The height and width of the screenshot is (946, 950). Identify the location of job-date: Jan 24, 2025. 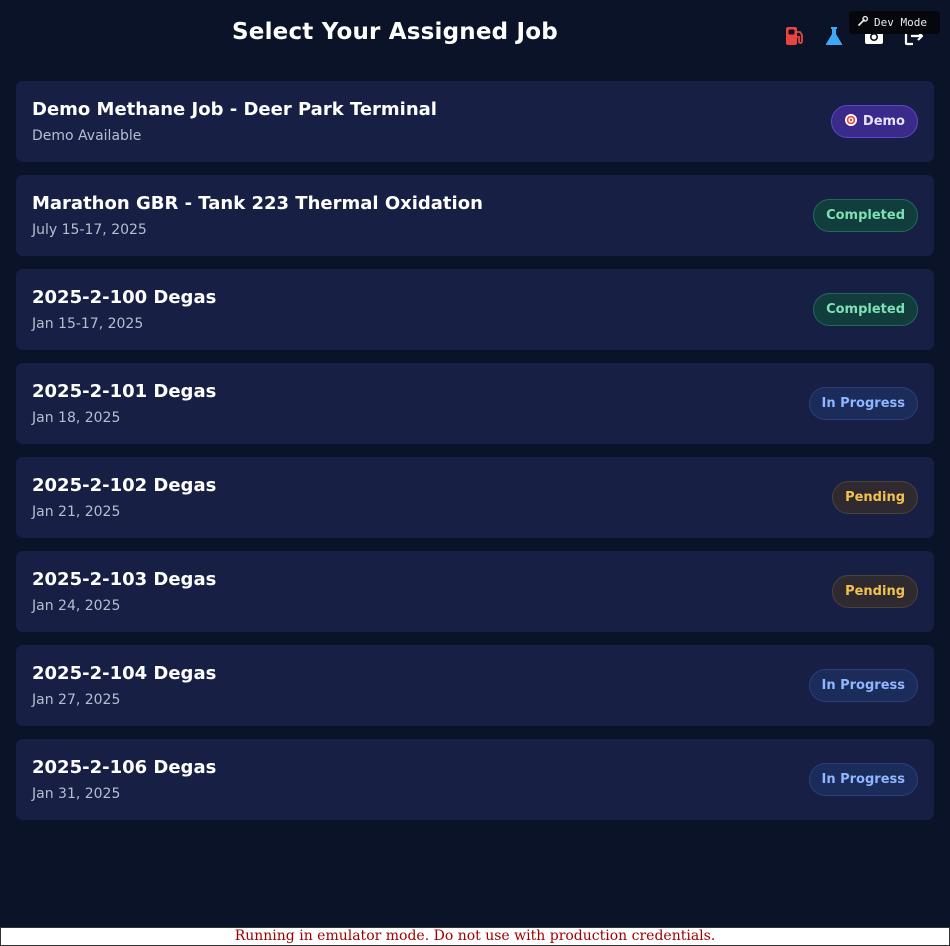
(76, 606).